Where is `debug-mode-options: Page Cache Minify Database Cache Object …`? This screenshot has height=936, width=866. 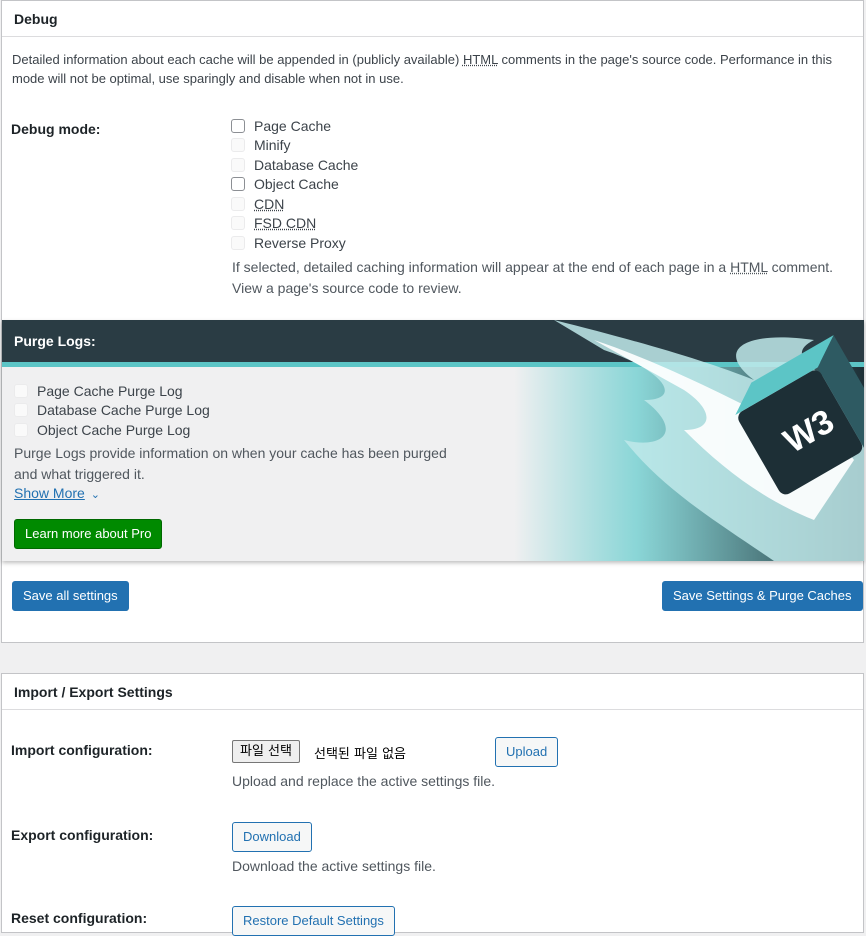 debug-mode-options: Page Cache Minify Database Cache Object … is located at coordinates (294, 184).